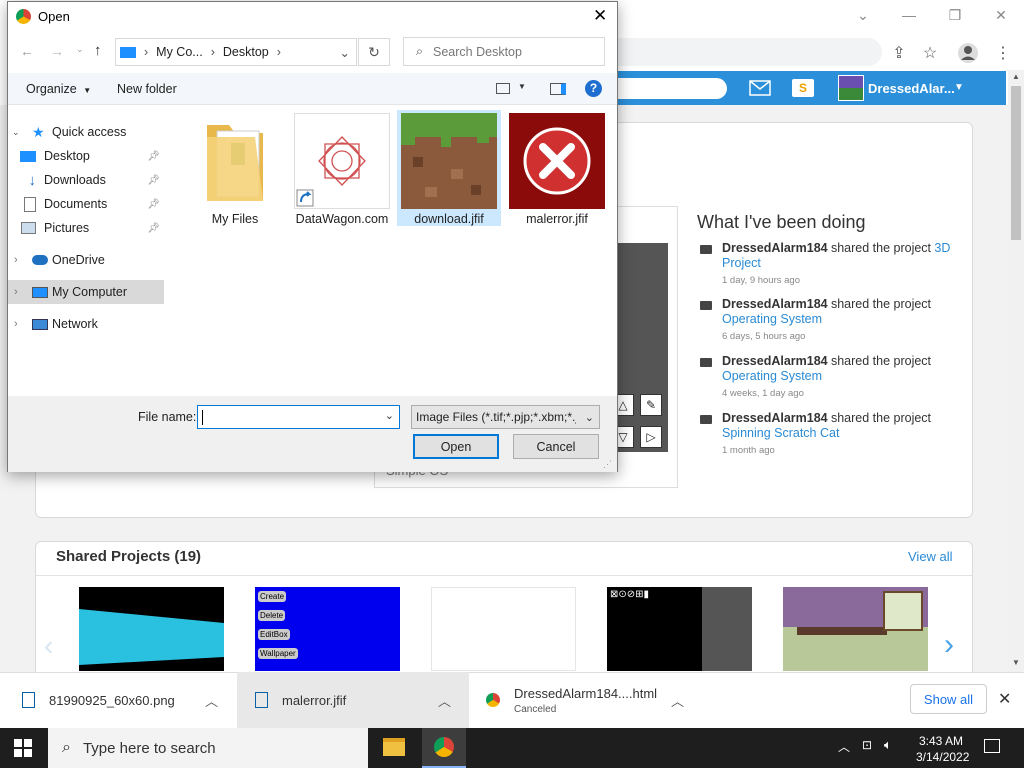 This screenshot has height=768, width=1024. Describe the element at coordinates (780, 433) in the screenshot. I see `activity-project-link: Spinning Scratch Cat` at that location.